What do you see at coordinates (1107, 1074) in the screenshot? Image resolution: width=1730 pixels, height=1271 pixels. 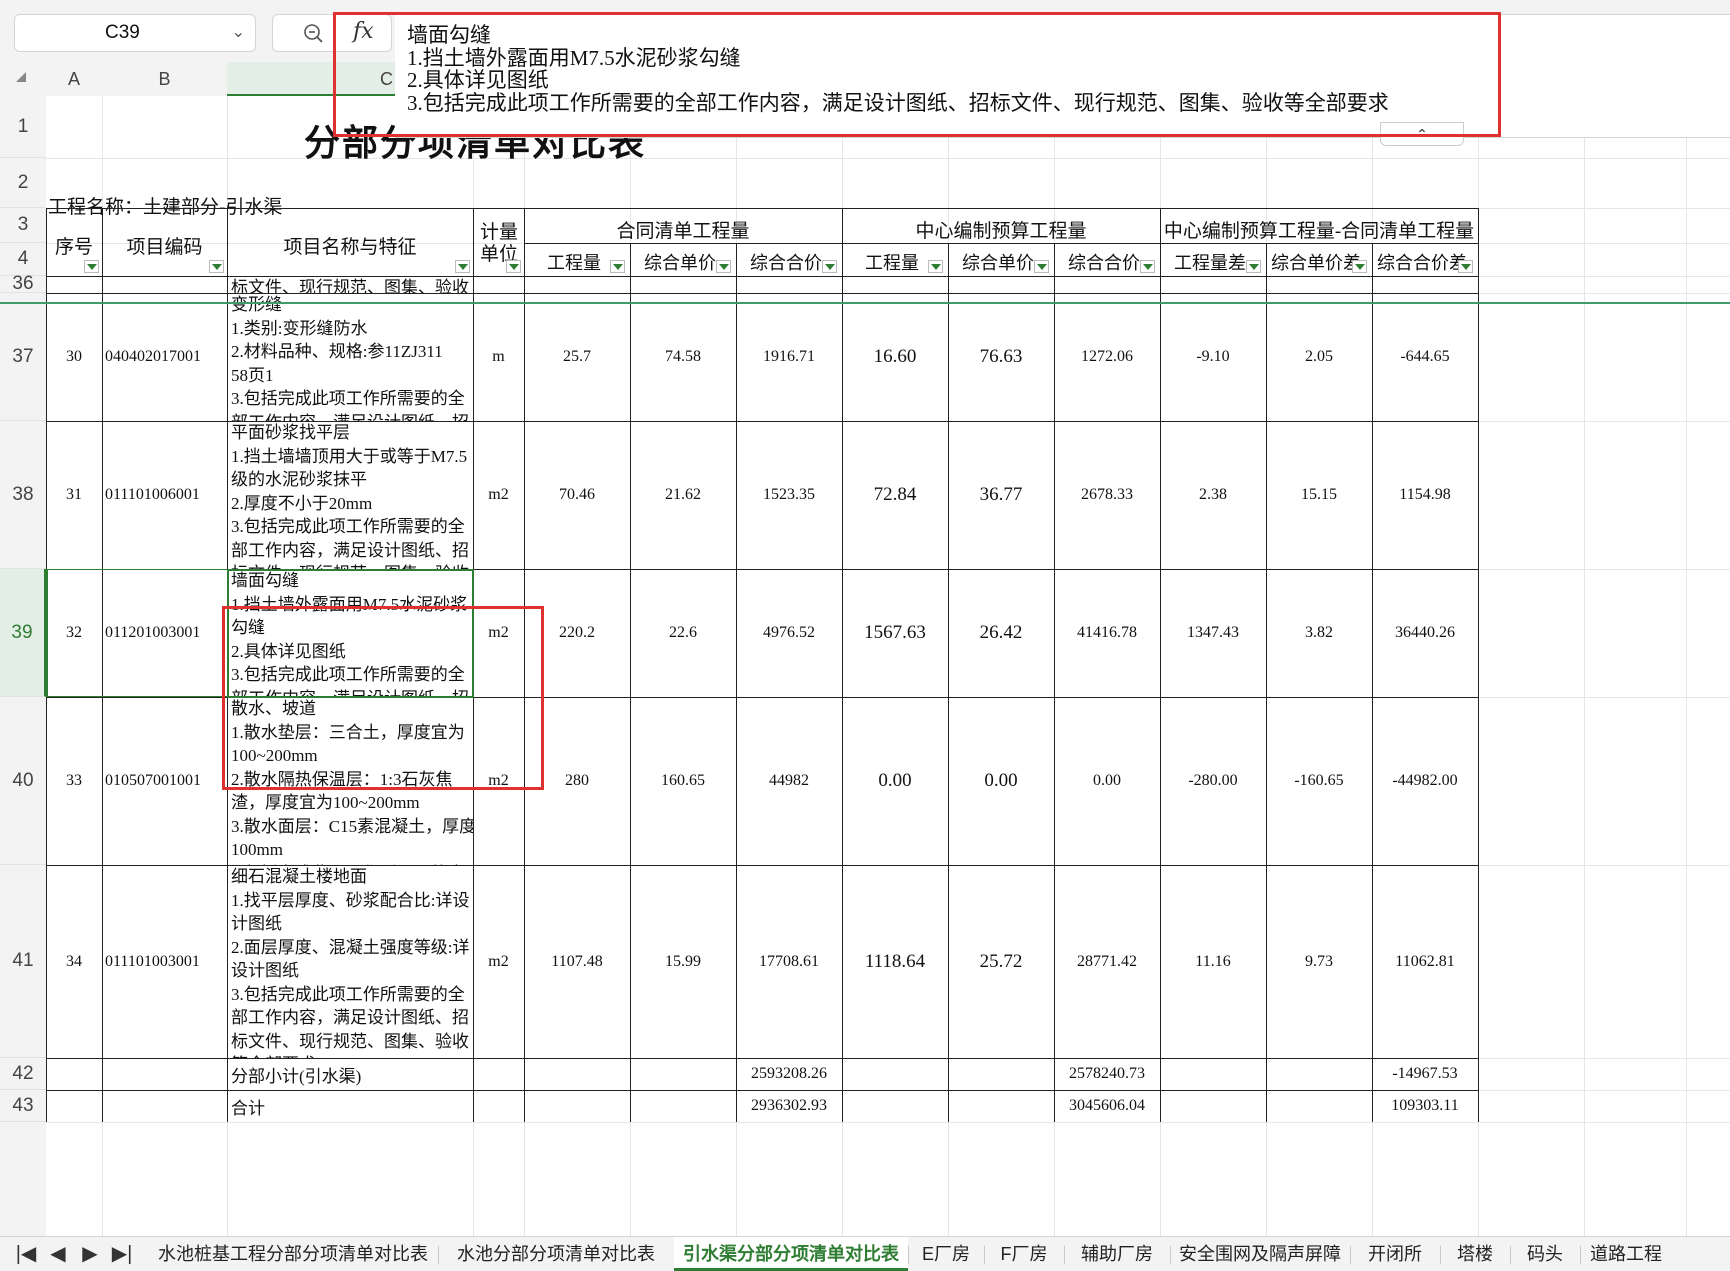 I see `subtotal-center-total: 2578240.73` at bounding box center [1107, 1074].